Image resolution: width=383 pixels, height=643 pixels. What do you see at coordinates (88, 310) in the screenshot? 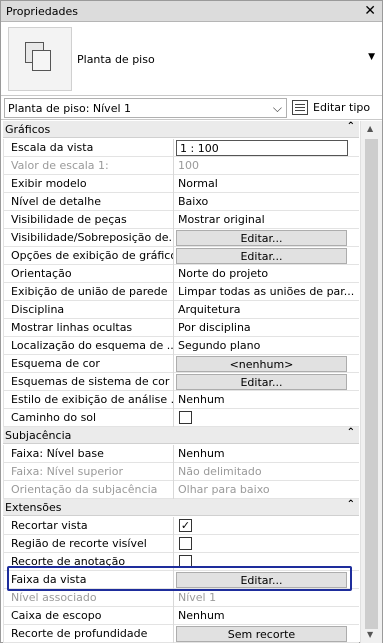
I see `property-label: Disciplina` at bounding box center [88, 310].